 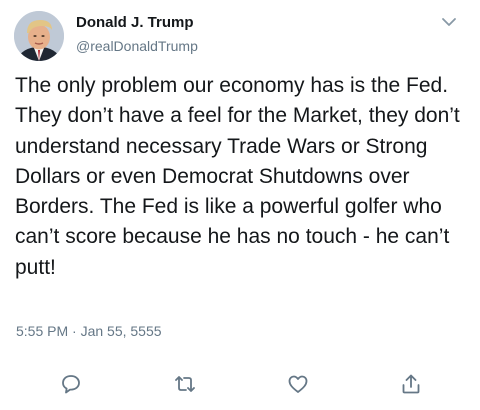 I want to click on speech-bubble-icon, so click(x=71, y=384).